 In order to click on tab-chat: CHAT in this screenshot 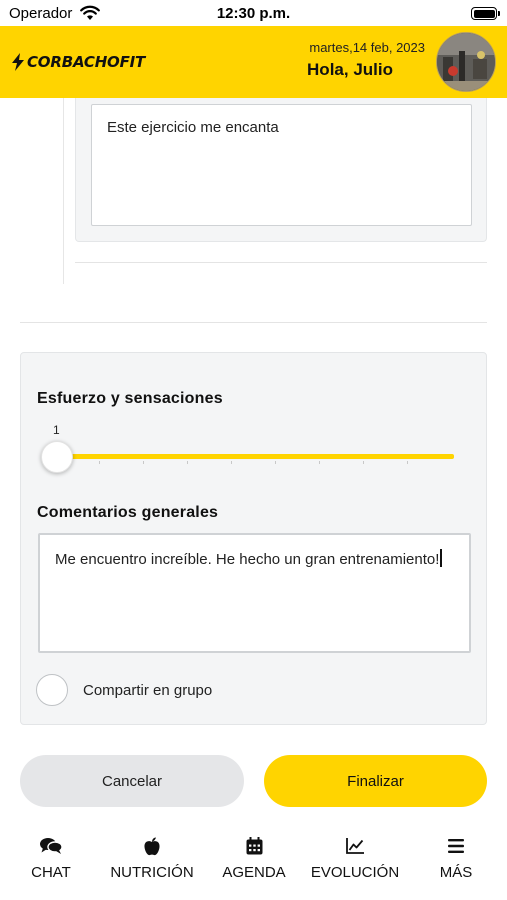, I will do `click(51, 858)`.